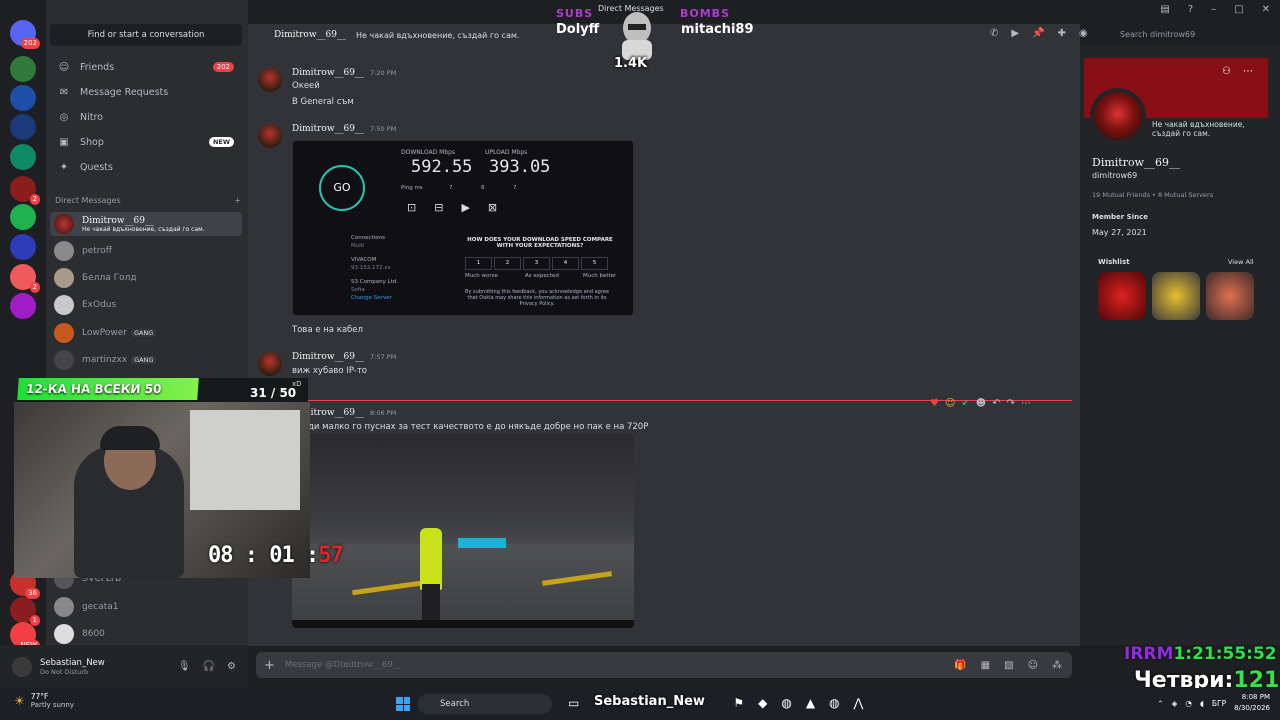 The image size is (1280, 720). I want to click on dm-item-martinzxx: martinzxx GANG, so click(146, 360).